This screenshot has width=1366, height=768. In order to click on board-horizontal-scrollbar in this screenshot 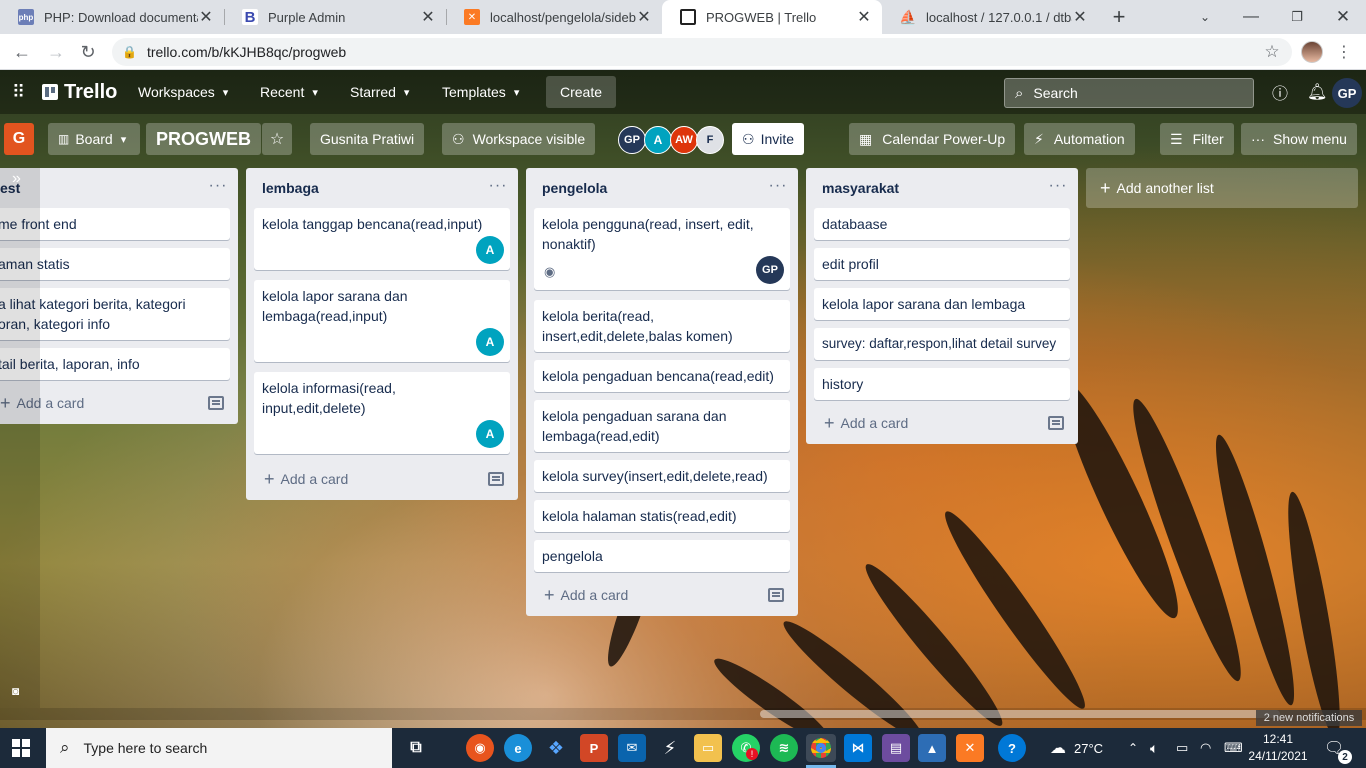, I will do `click(683, 714)`.